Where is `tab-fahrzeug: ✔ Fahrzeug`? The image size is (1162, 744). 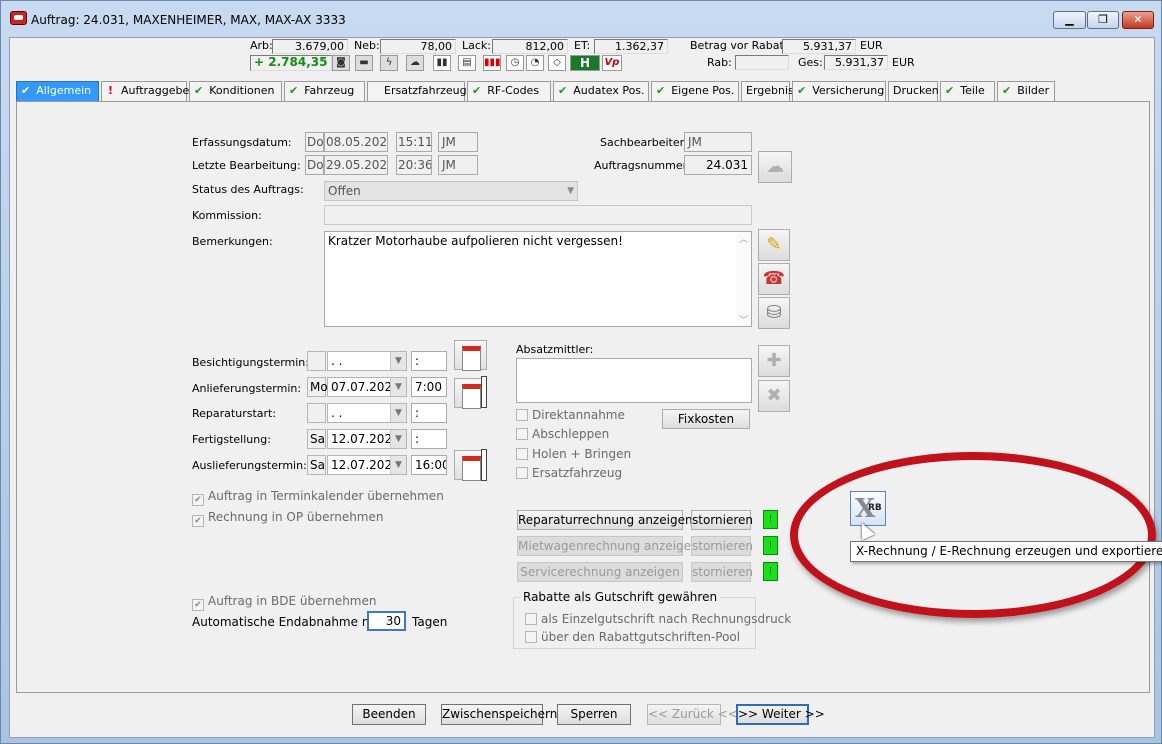
tab-fahrzeug: ✔ Fahrzeug is located at coordinates (324, 91).